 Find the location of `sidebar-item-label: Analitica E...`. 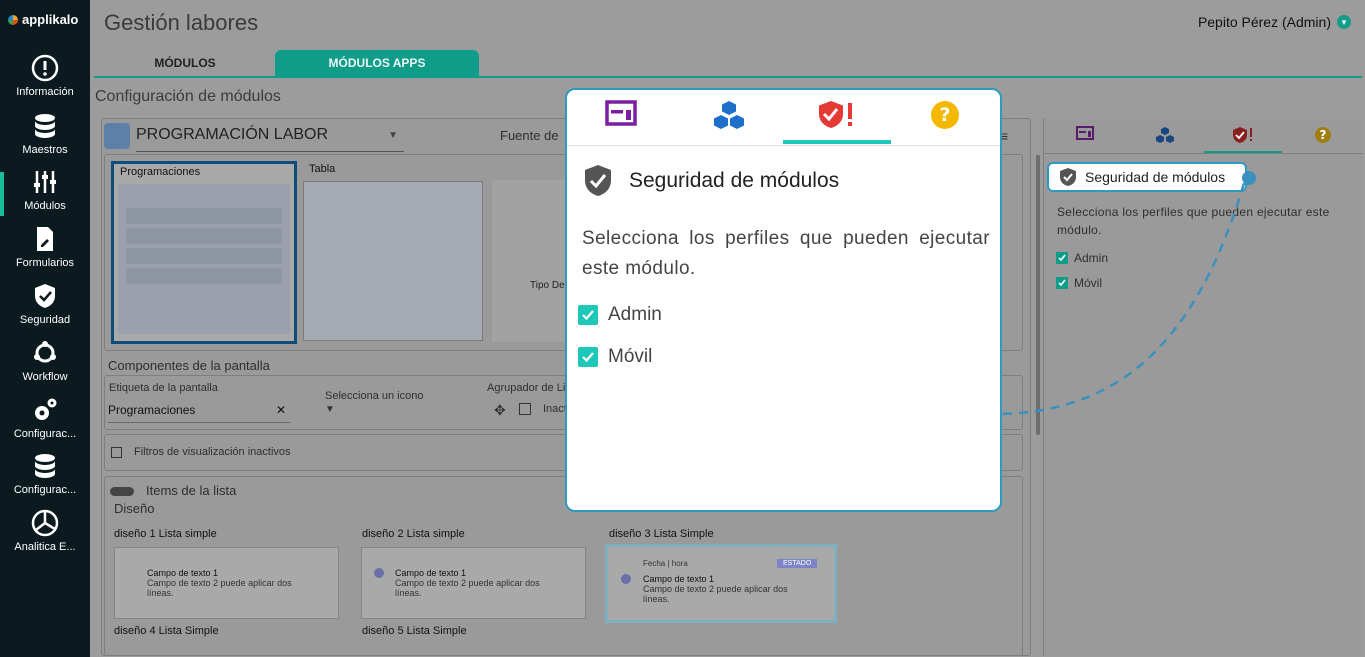

sidebar-item-label: Analitica E... is located at coordinates (45, 547).